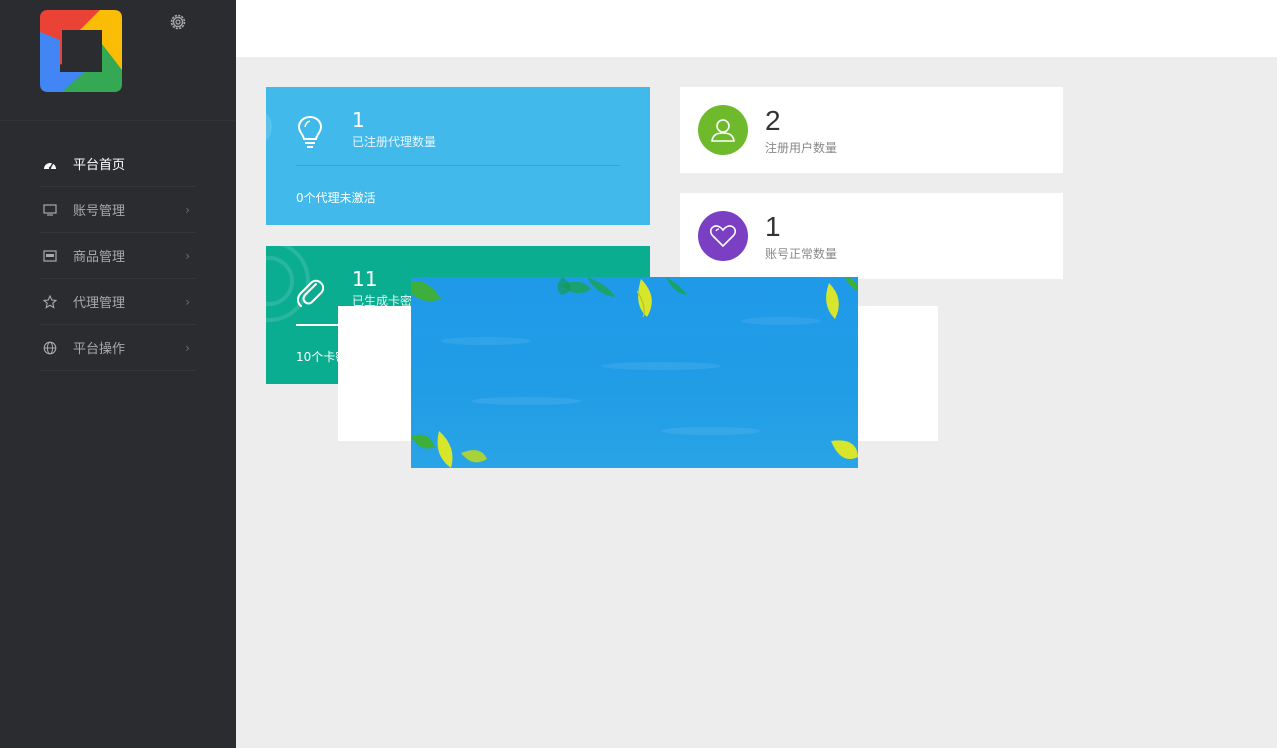 Image resolution: width=1277 pixels, height=748 pixels. What do you see at coordinates (50, 210) in the screenshot?
I see `monitor-icon` at bounding box center [50, 210].